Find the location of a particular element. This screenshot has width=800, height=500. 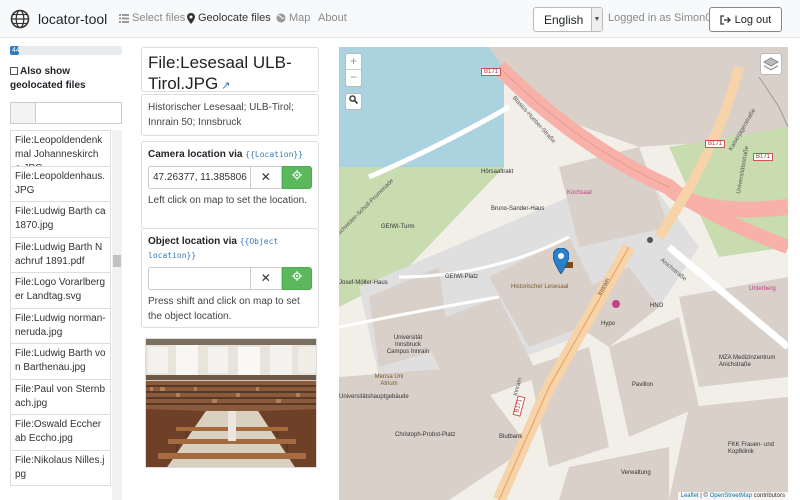

osm-link: OpenStreetMap is located at coordinates (731, 496).